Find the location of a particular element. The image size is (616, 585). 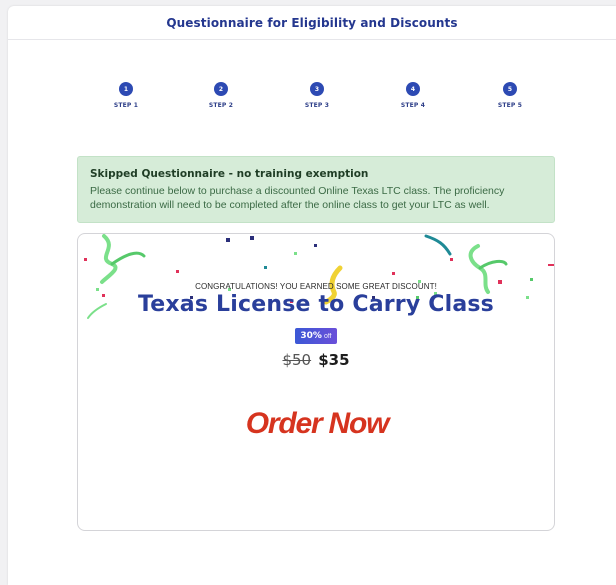

order-now-label: Order Now is located at coordinates (317, 423).